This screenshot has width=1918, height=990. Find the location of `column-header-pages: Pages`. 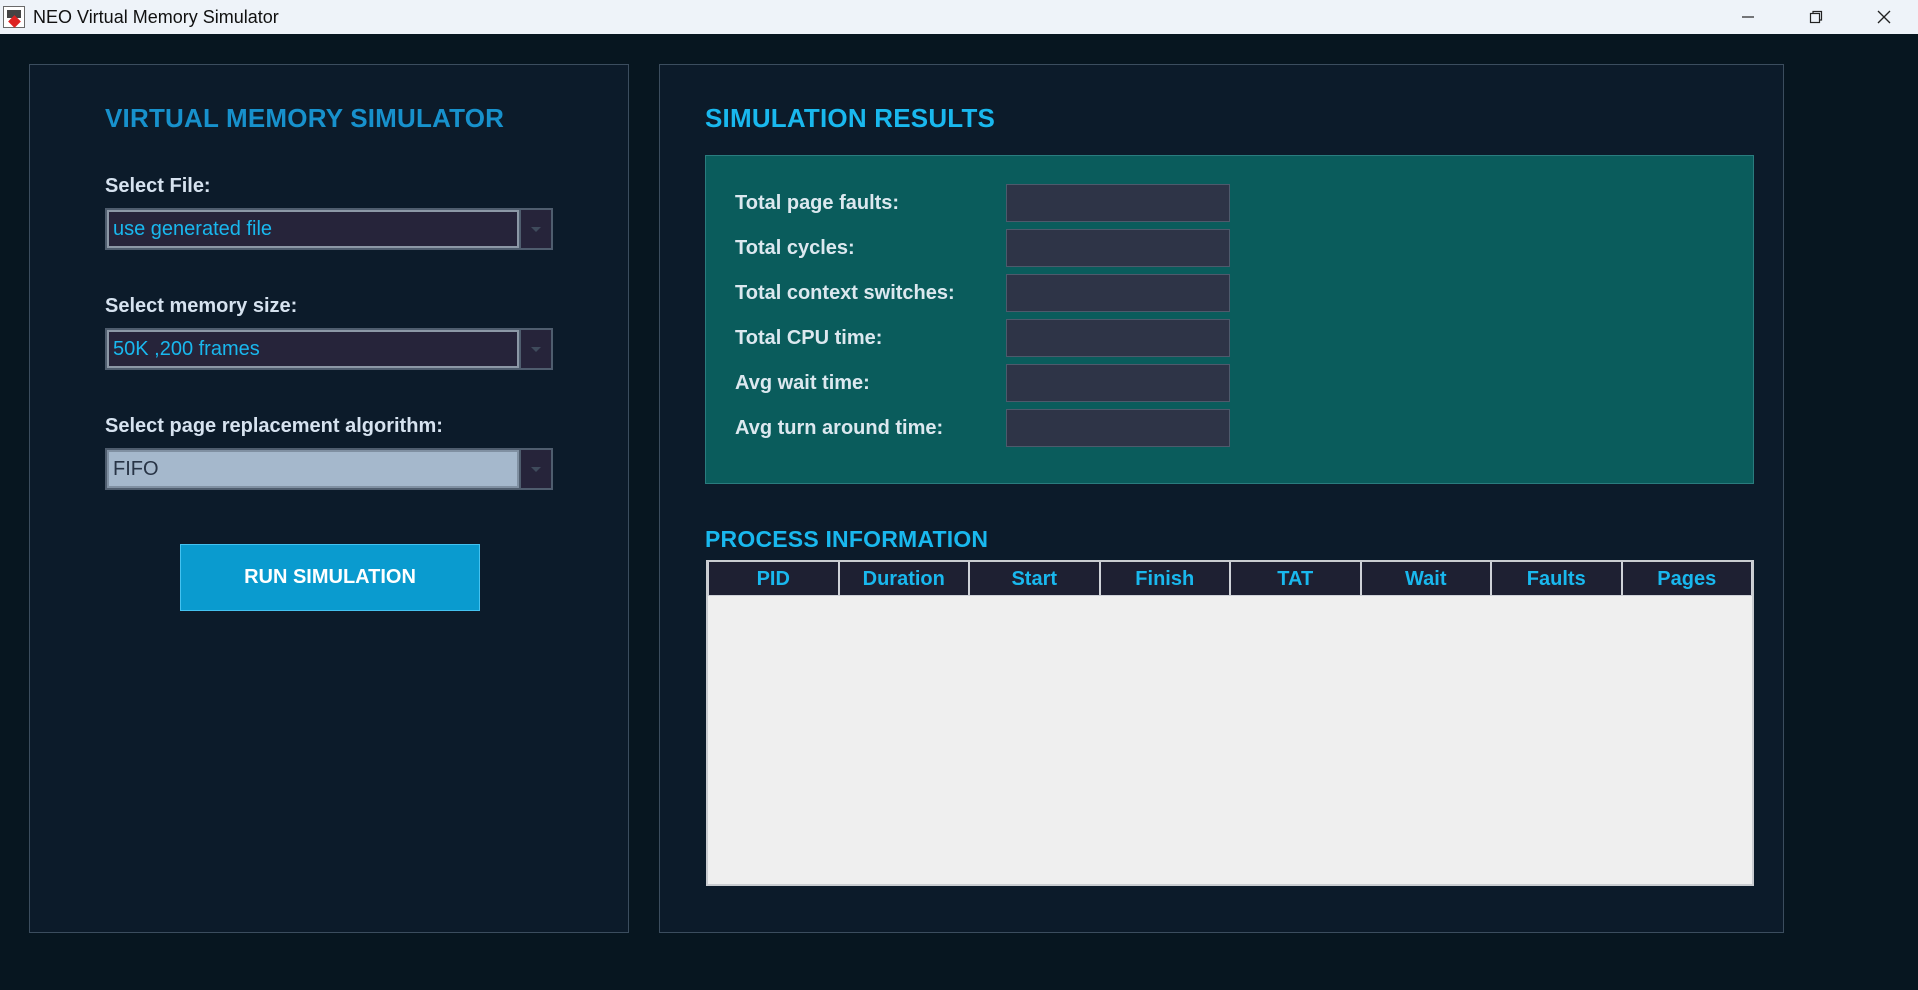

column-header-pages: Pages is located at coordinates (1686, 579).